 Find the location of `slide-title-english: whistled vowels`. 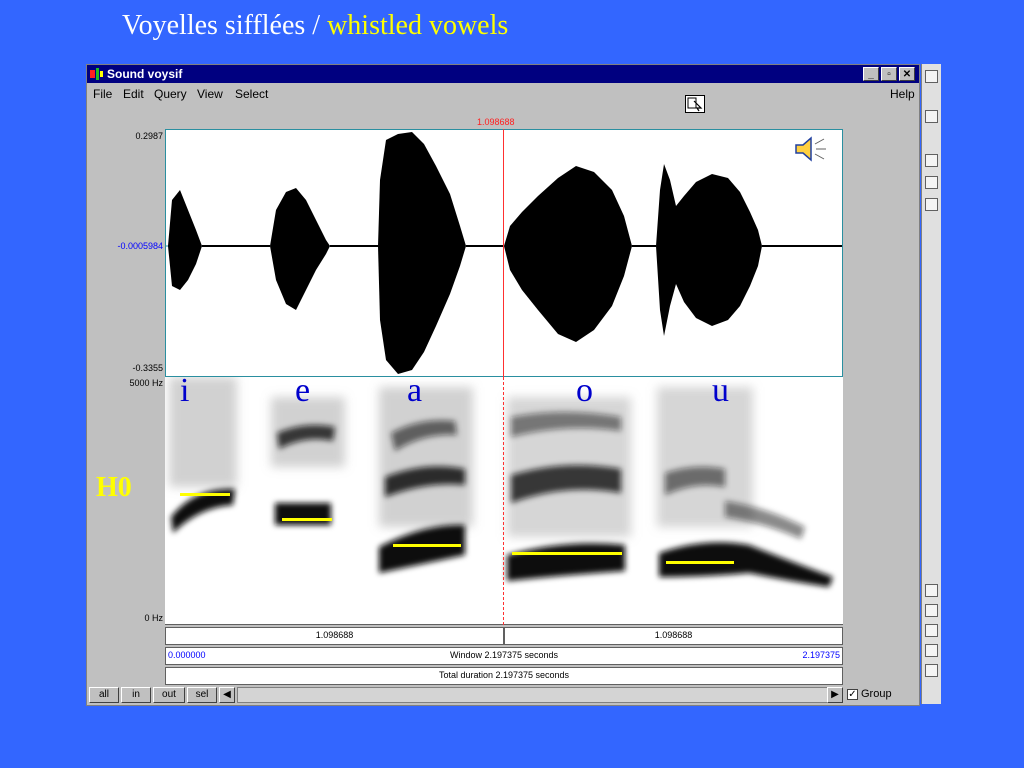

slide-title-english: whistled vowels is located at coordinates (418, 25).